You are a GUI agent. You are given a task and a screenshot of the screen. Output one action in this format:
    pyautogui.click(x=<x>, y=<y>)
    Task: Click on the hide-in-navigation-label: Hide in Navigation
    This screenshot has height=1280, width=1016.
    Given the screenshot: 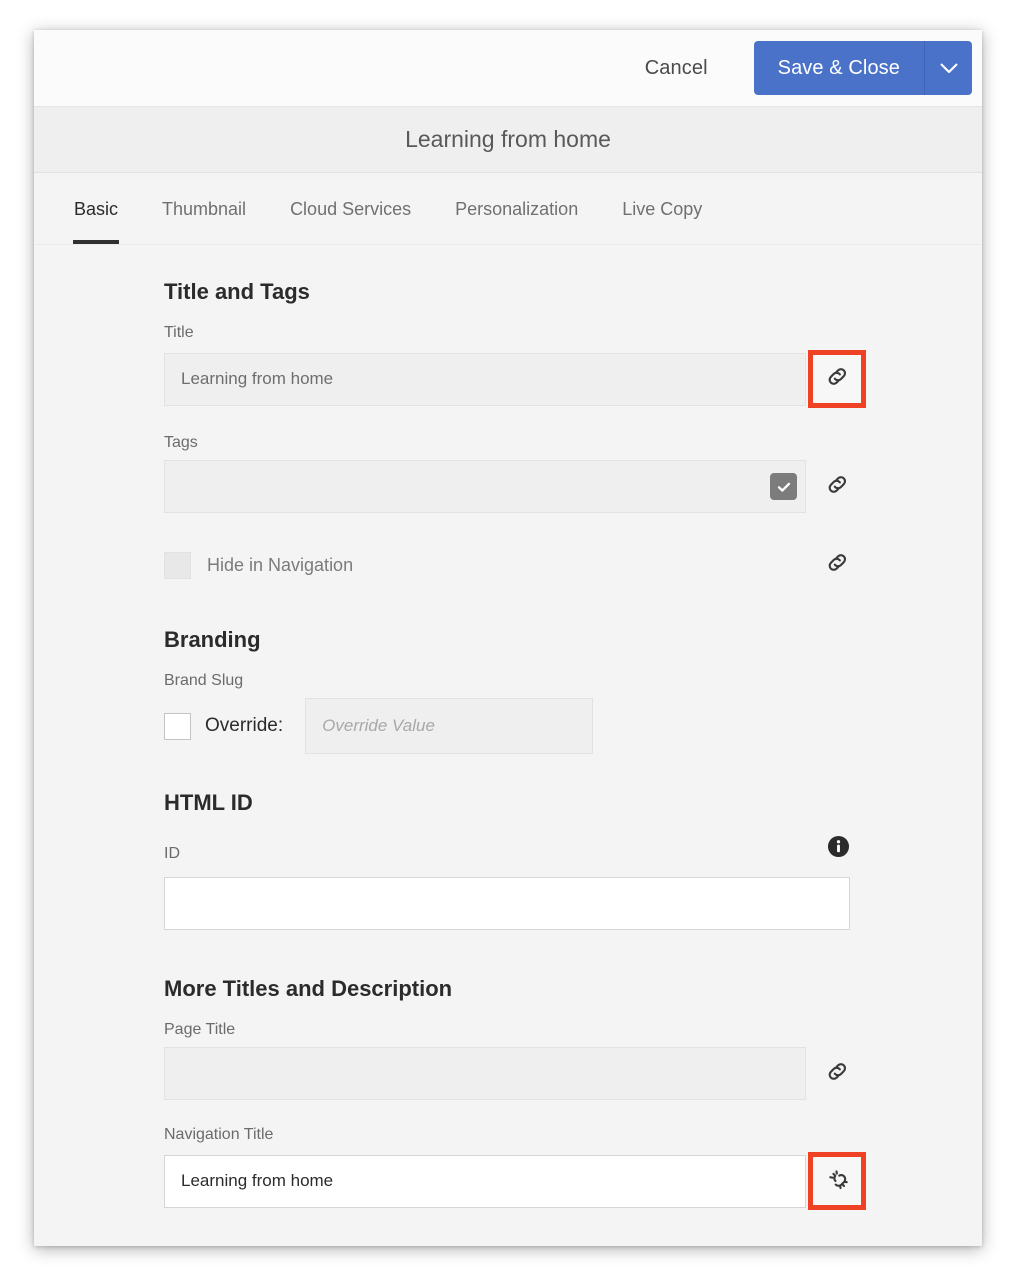 What is the action you would take?
    pyautogui.click(x=280, y=564)
    